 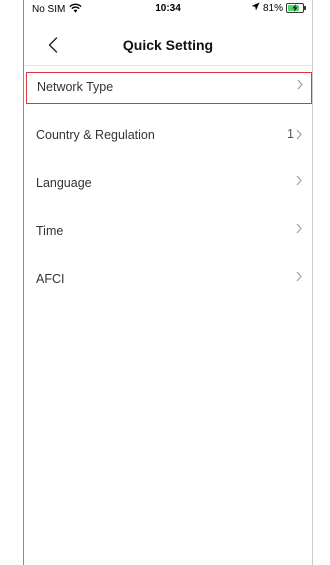 I want to click on menu-item-language: Language, so click(x=168, y=184).